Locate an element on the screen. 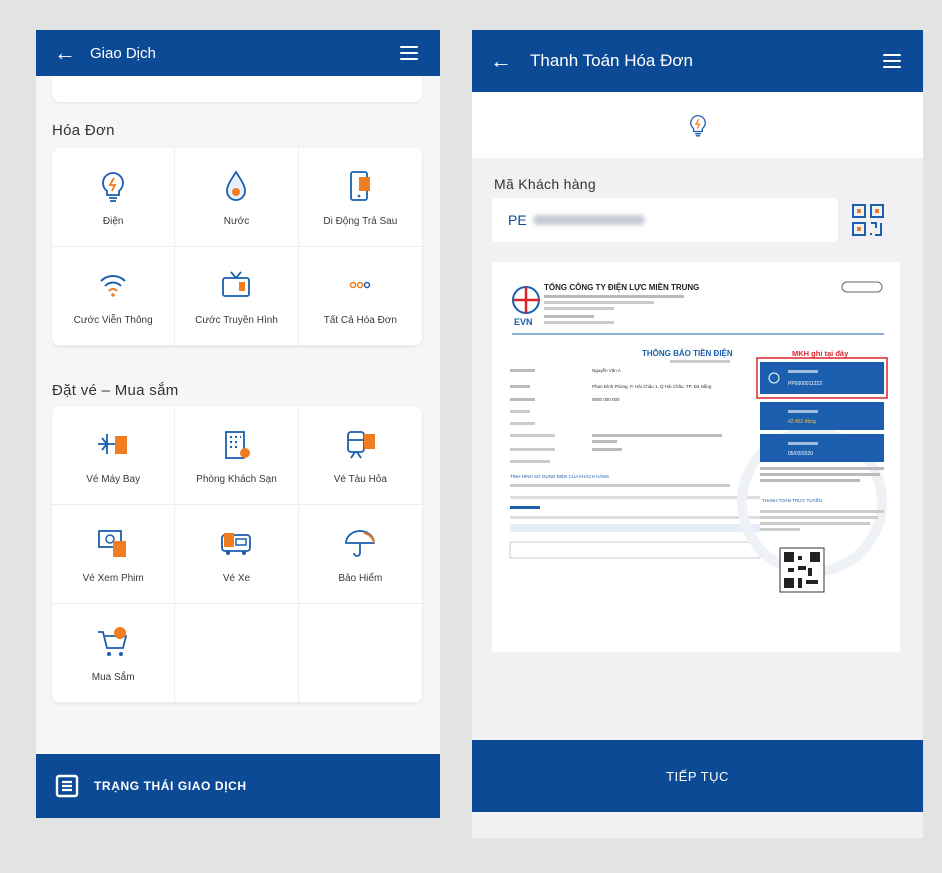 The image size is (942, 873). evn-logo-text: EVN is located at coordinates (523, 322).